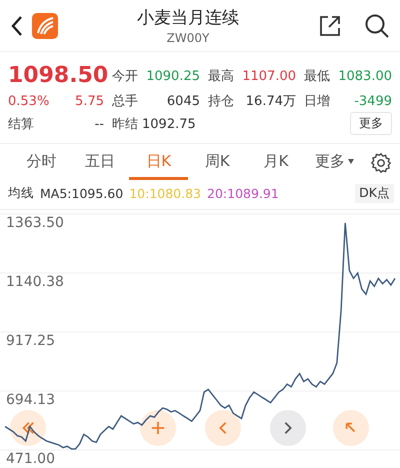  I want to click on stat-label: 总手, so click(125, 101).